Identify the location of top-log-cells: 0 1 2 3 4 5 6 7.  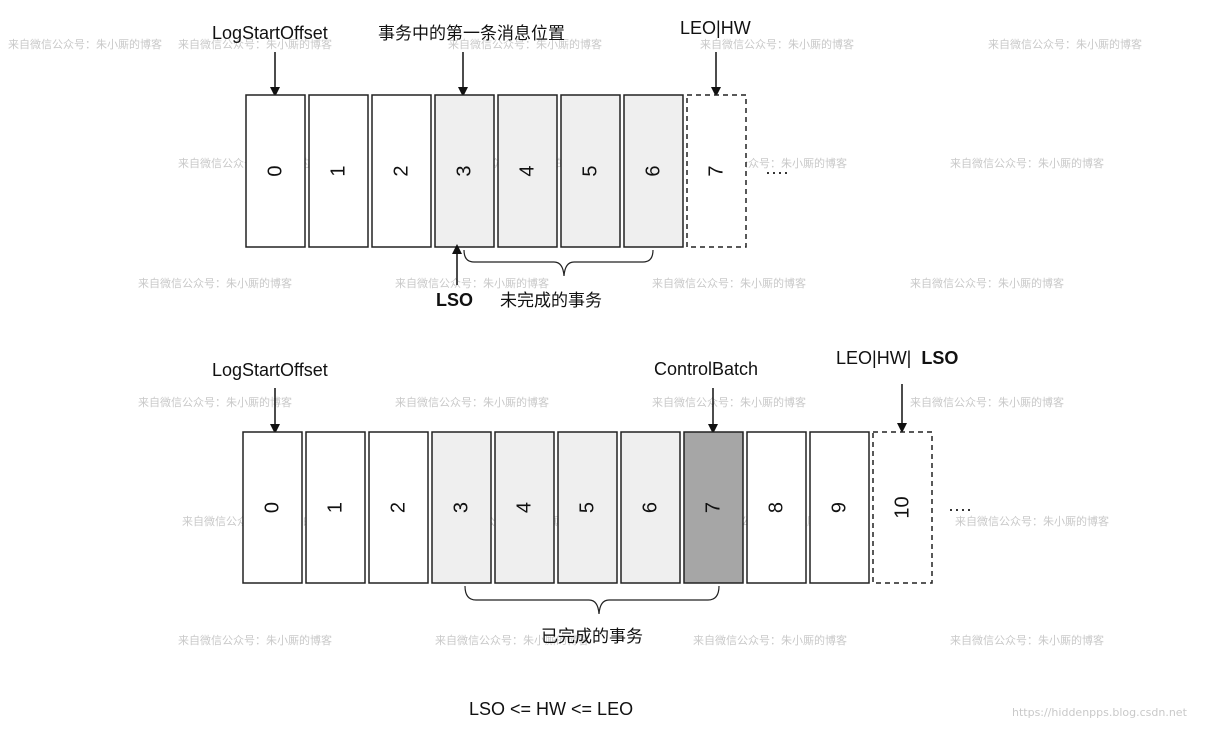
(496, 171).